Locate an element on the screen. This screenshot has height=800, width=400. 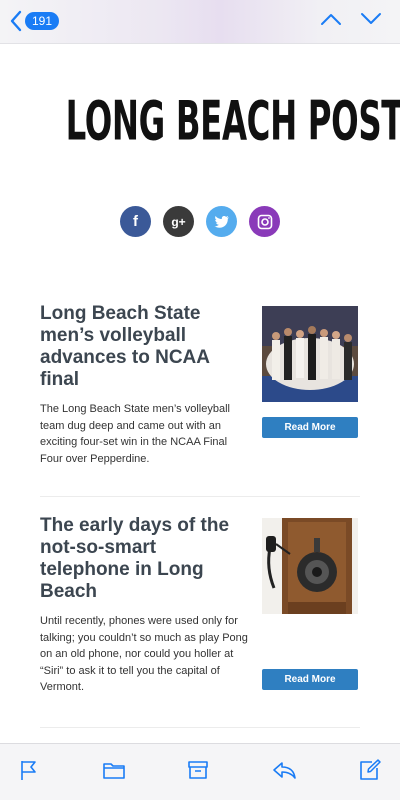
twitter-icon is located at coordinates (221, 221).